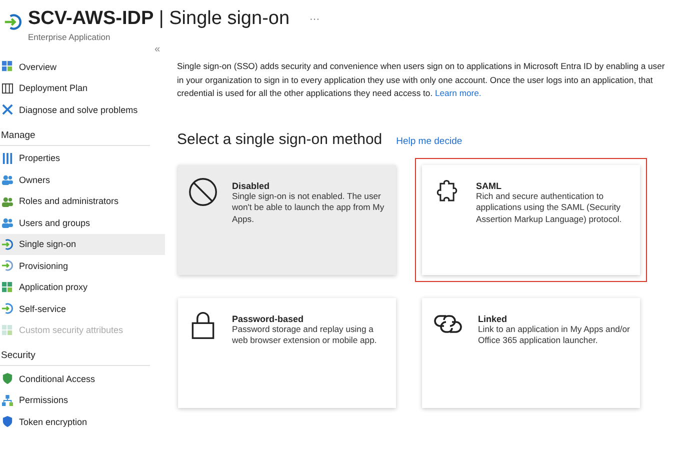  I want to click on method-description: Password storage and replay using a web browser extension or mobile app., so click(305, 335).